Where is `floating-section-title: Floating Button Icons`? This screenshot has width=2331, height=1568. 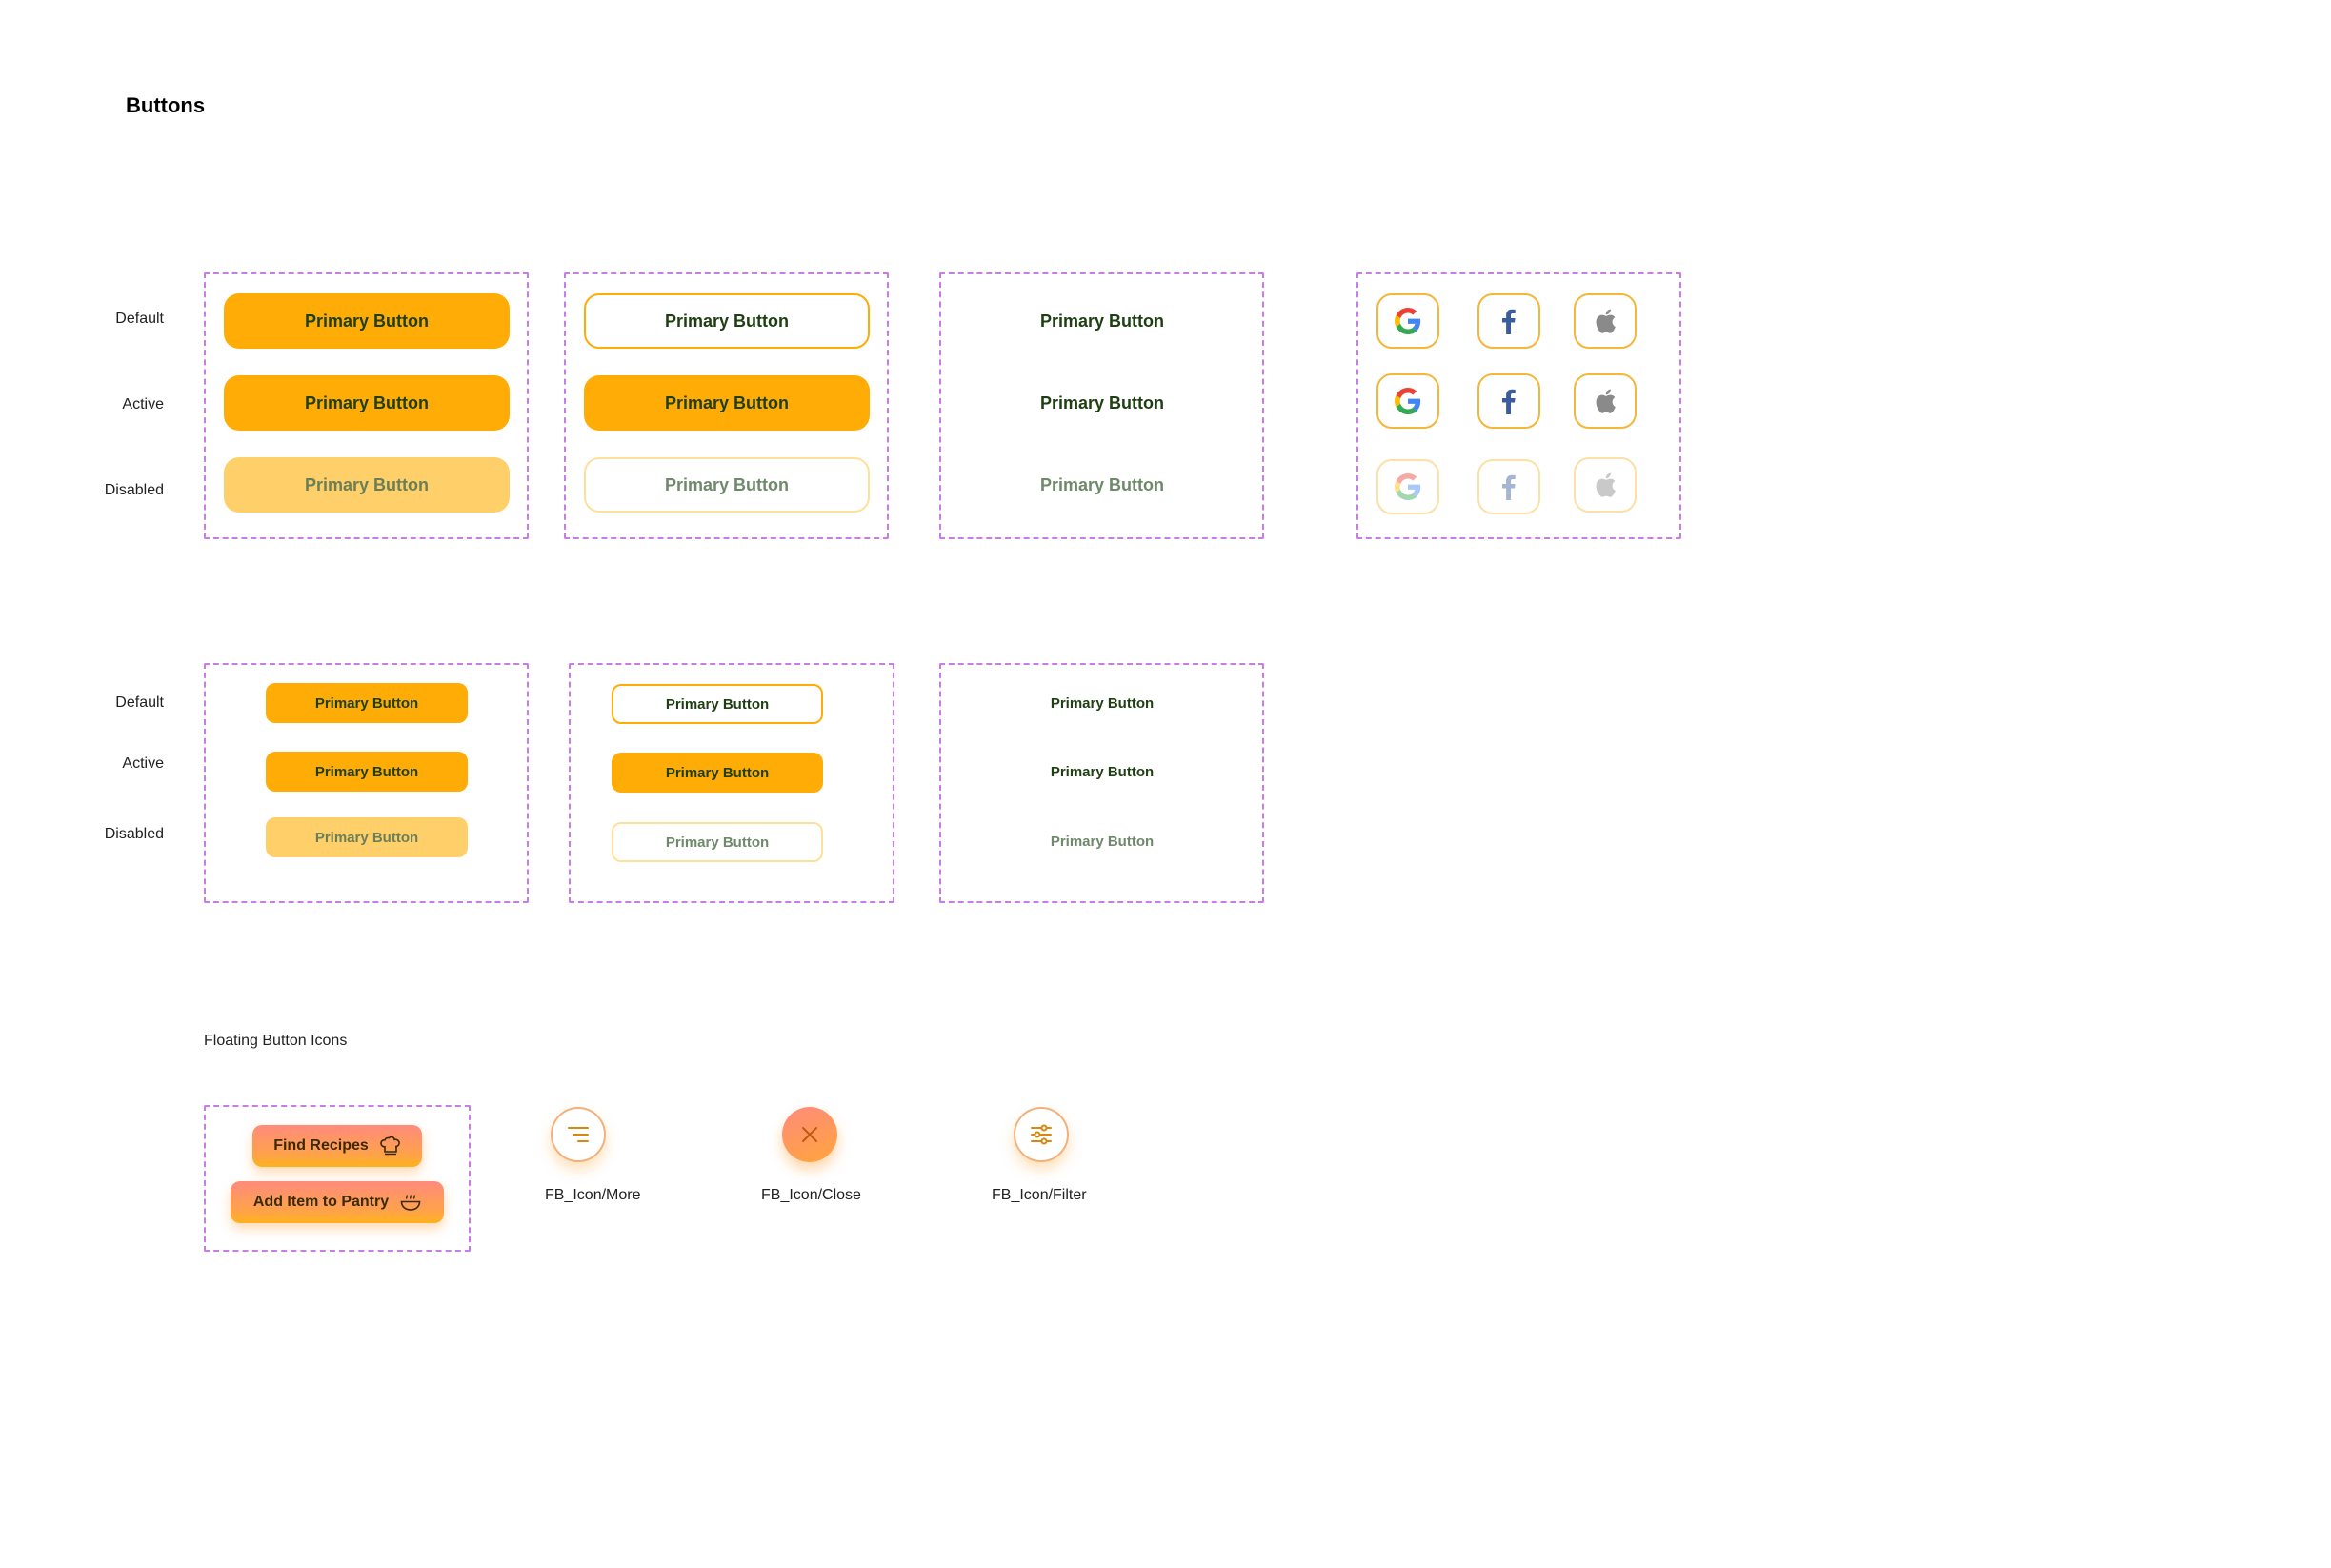 floating-section-title: Floating Button Icons is located at coordinates (276, 1041).